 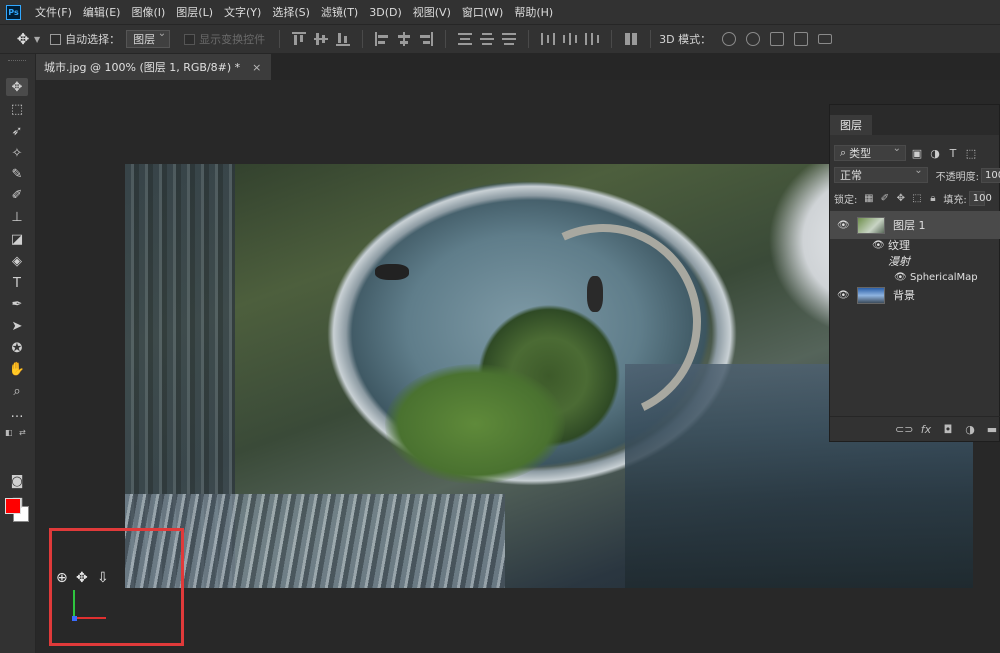 I want to click on tab-layers: 图层, so click(x=851, y=125).